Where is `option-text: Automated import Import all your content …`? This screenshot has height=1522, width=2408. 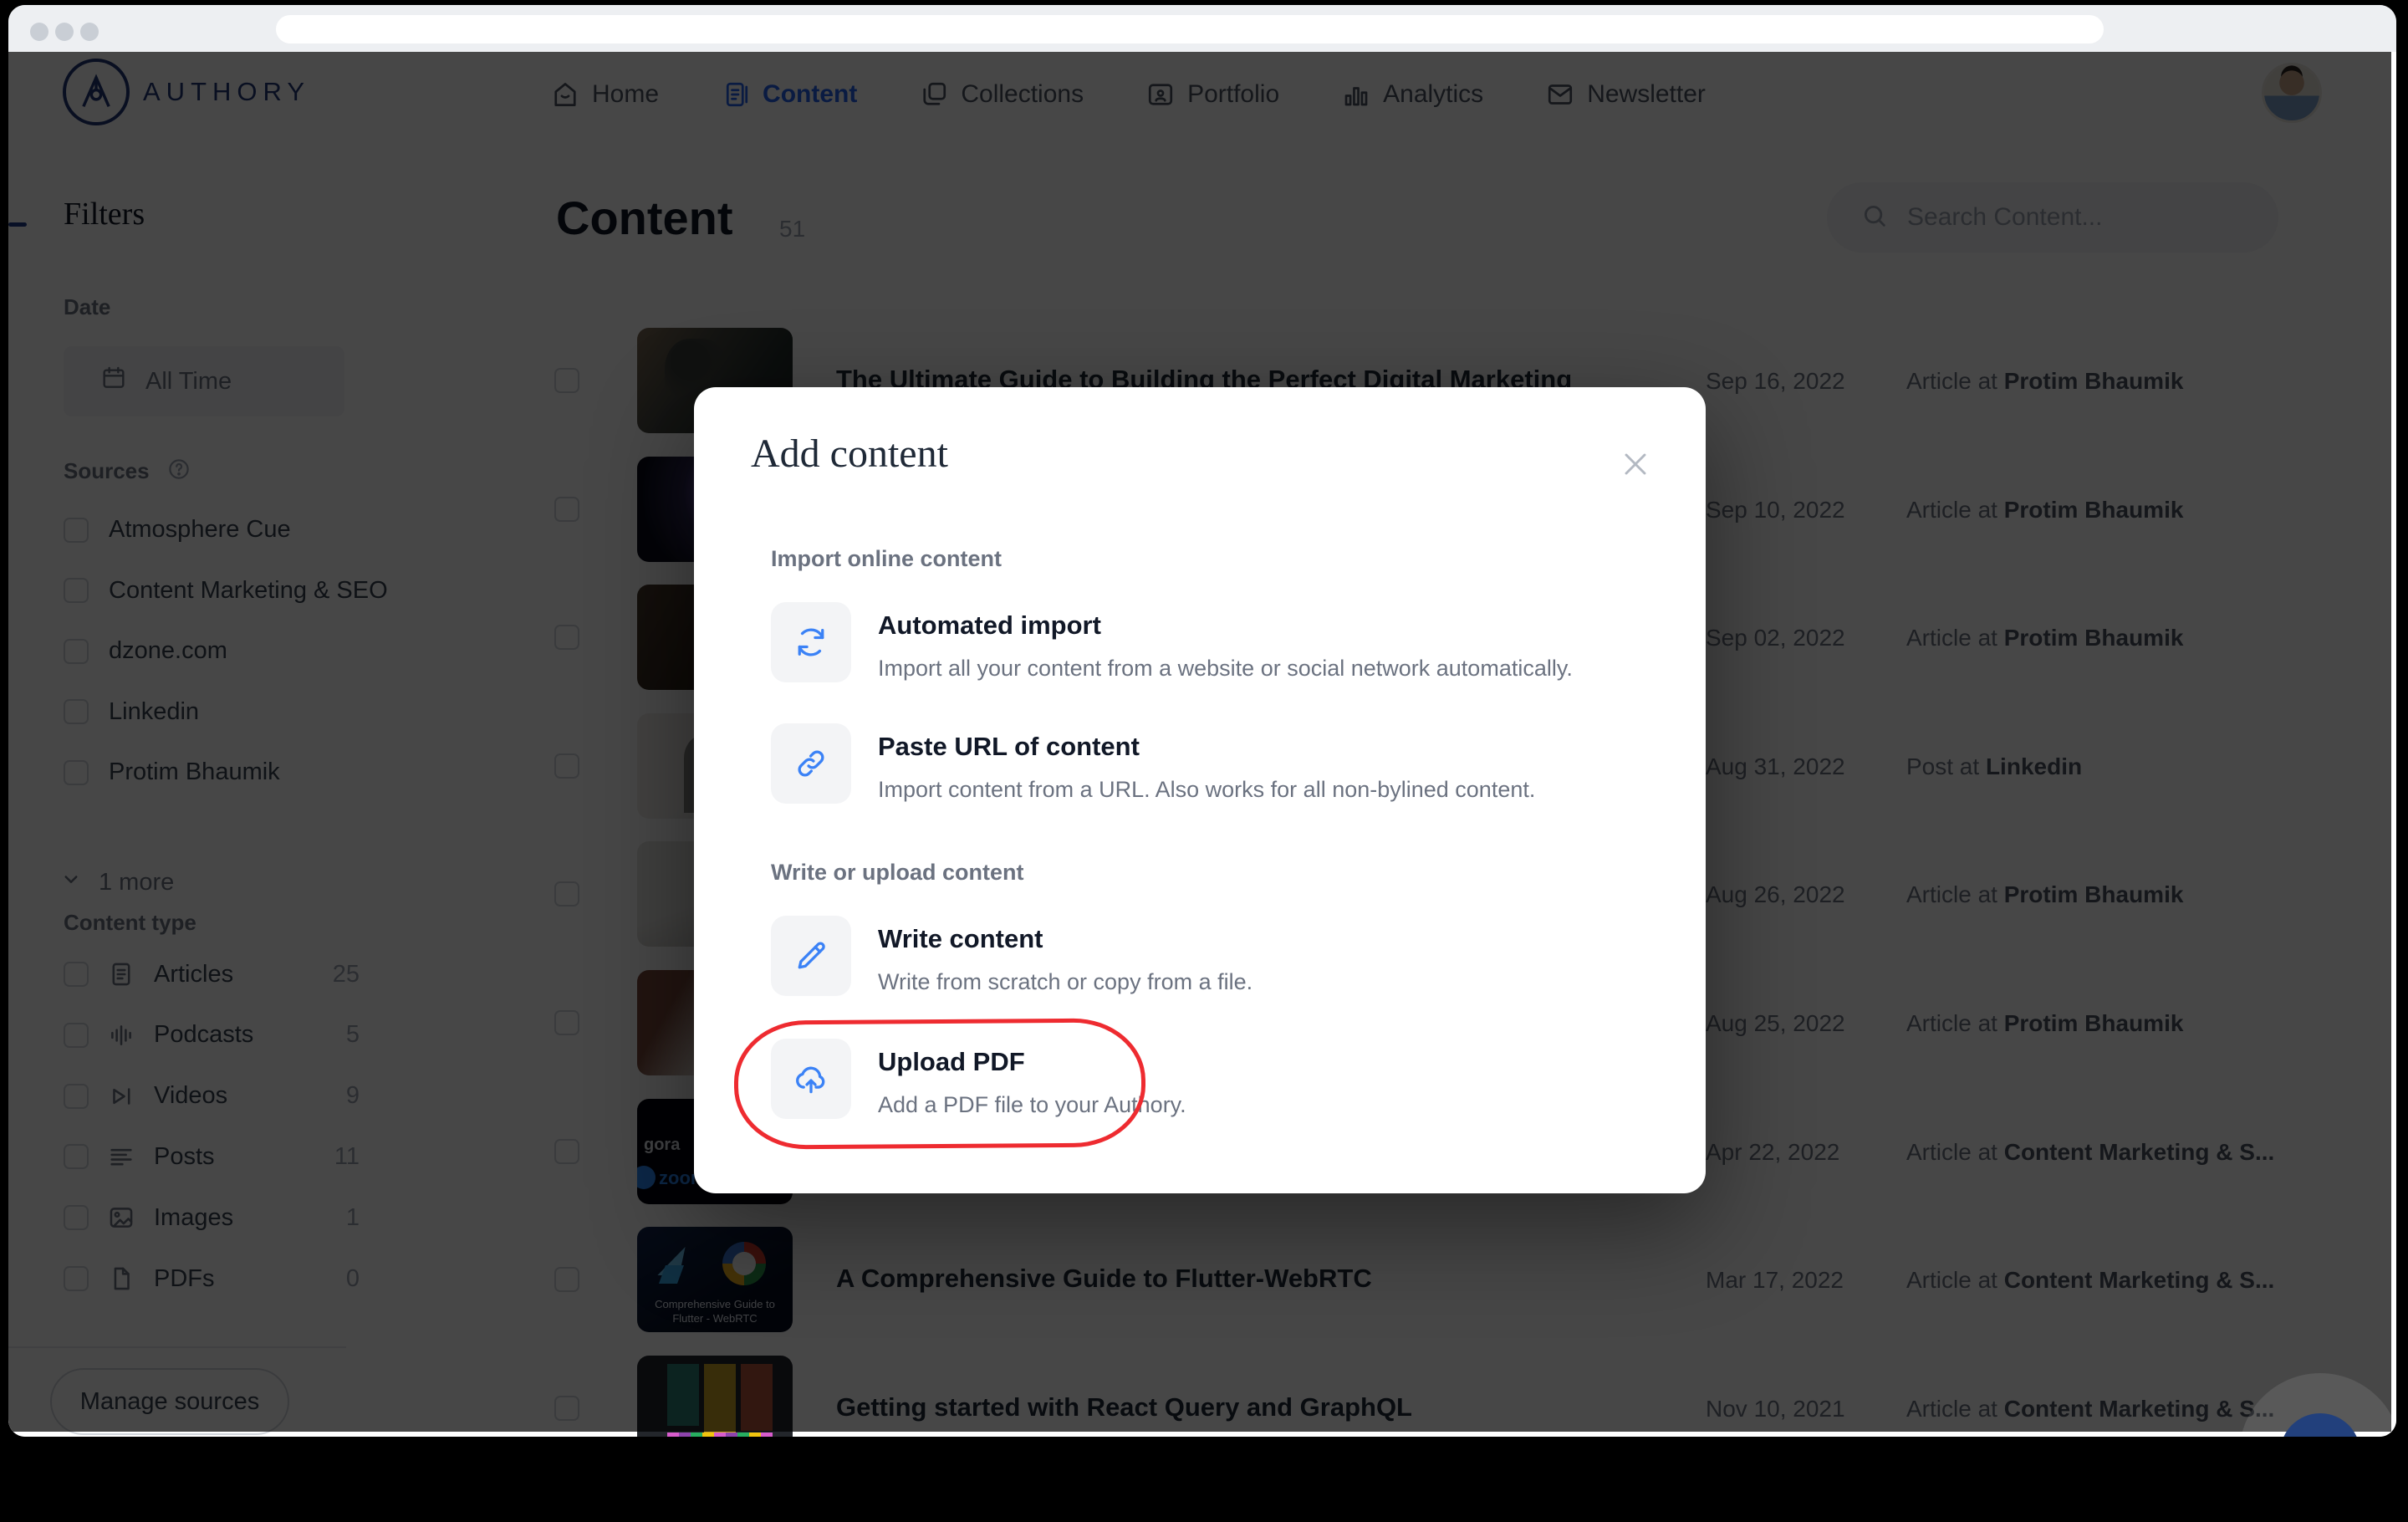
option-text: Automated import Import all your content … is located at coordinates (1225, 642).